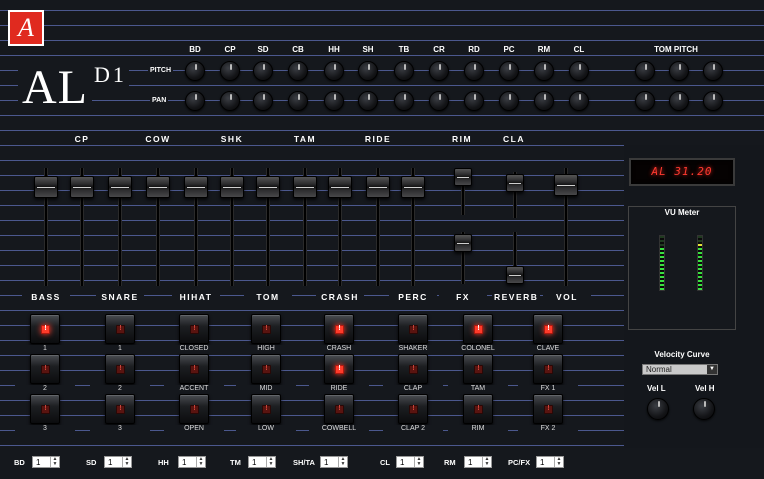  I want to click on pan-knob-tb, so click(404, 101).